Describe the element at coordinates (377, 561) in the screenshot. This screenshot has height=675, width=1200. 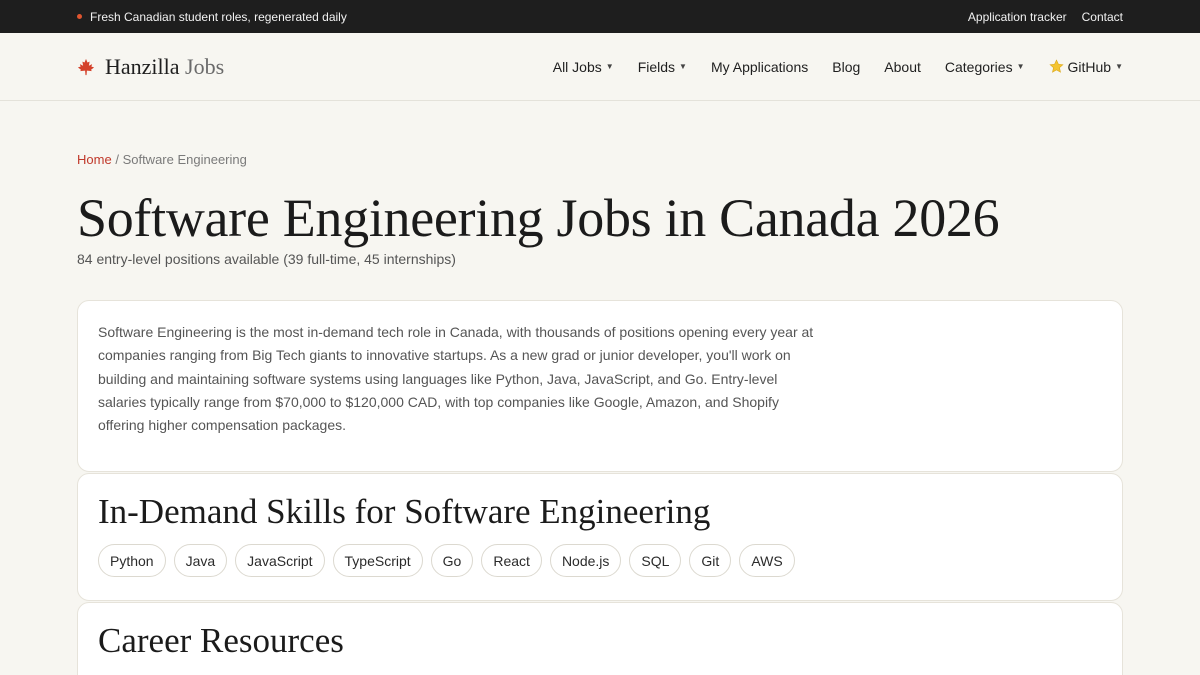
I see `skill-chip-typescript: TypeScript` at that location.